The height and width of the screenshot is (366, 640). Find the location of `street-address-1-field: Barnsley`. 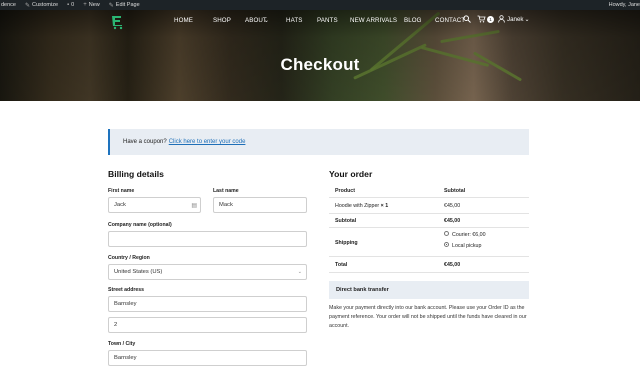

street-address-1-field: Barnsley is located at coordinates (207, 304).